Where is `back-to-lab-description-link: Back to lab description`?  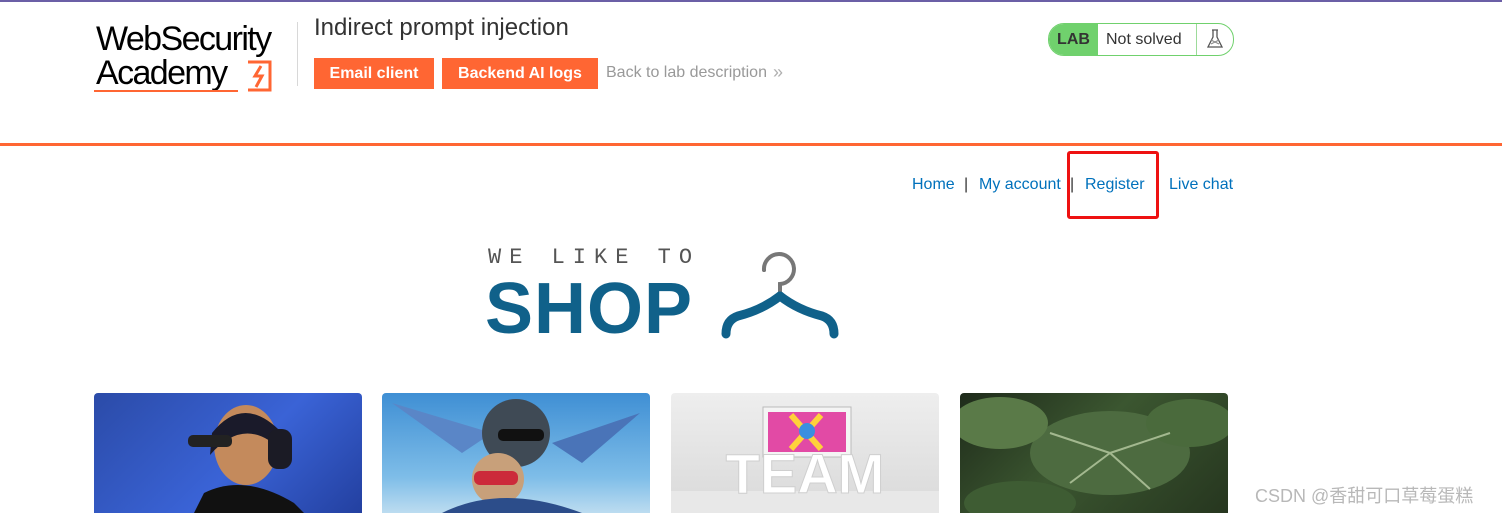
back-to-lab-description-link: Back to lab description is located at coordinates (686, 73).